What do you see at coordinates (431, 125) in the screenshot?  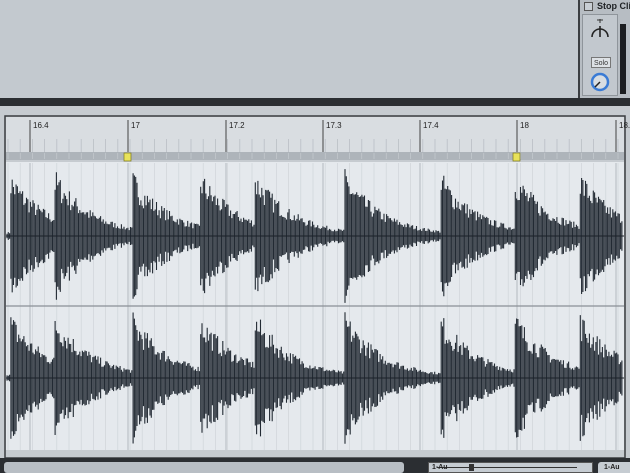 I see `ruler-label: 17.4` at bounding box center [431, 125].